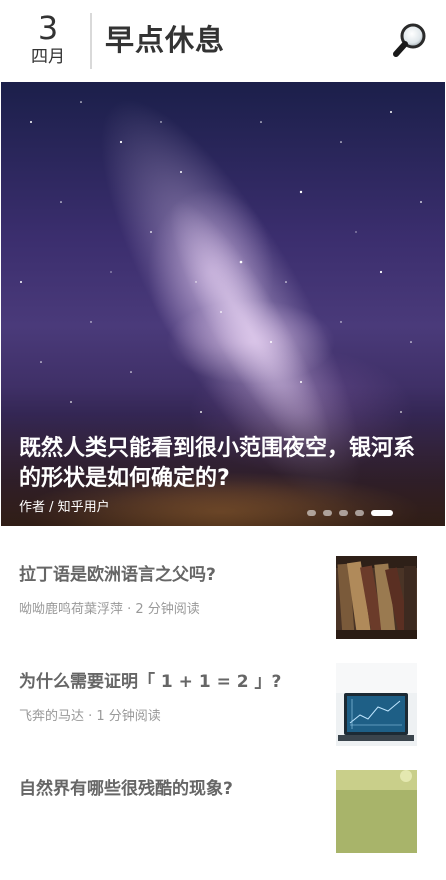  Describe the element at coordinates (150, 679) in the screenshot. I see `story-title: 为什么需要证明「 1 + 1 = 2 」?` at that location.